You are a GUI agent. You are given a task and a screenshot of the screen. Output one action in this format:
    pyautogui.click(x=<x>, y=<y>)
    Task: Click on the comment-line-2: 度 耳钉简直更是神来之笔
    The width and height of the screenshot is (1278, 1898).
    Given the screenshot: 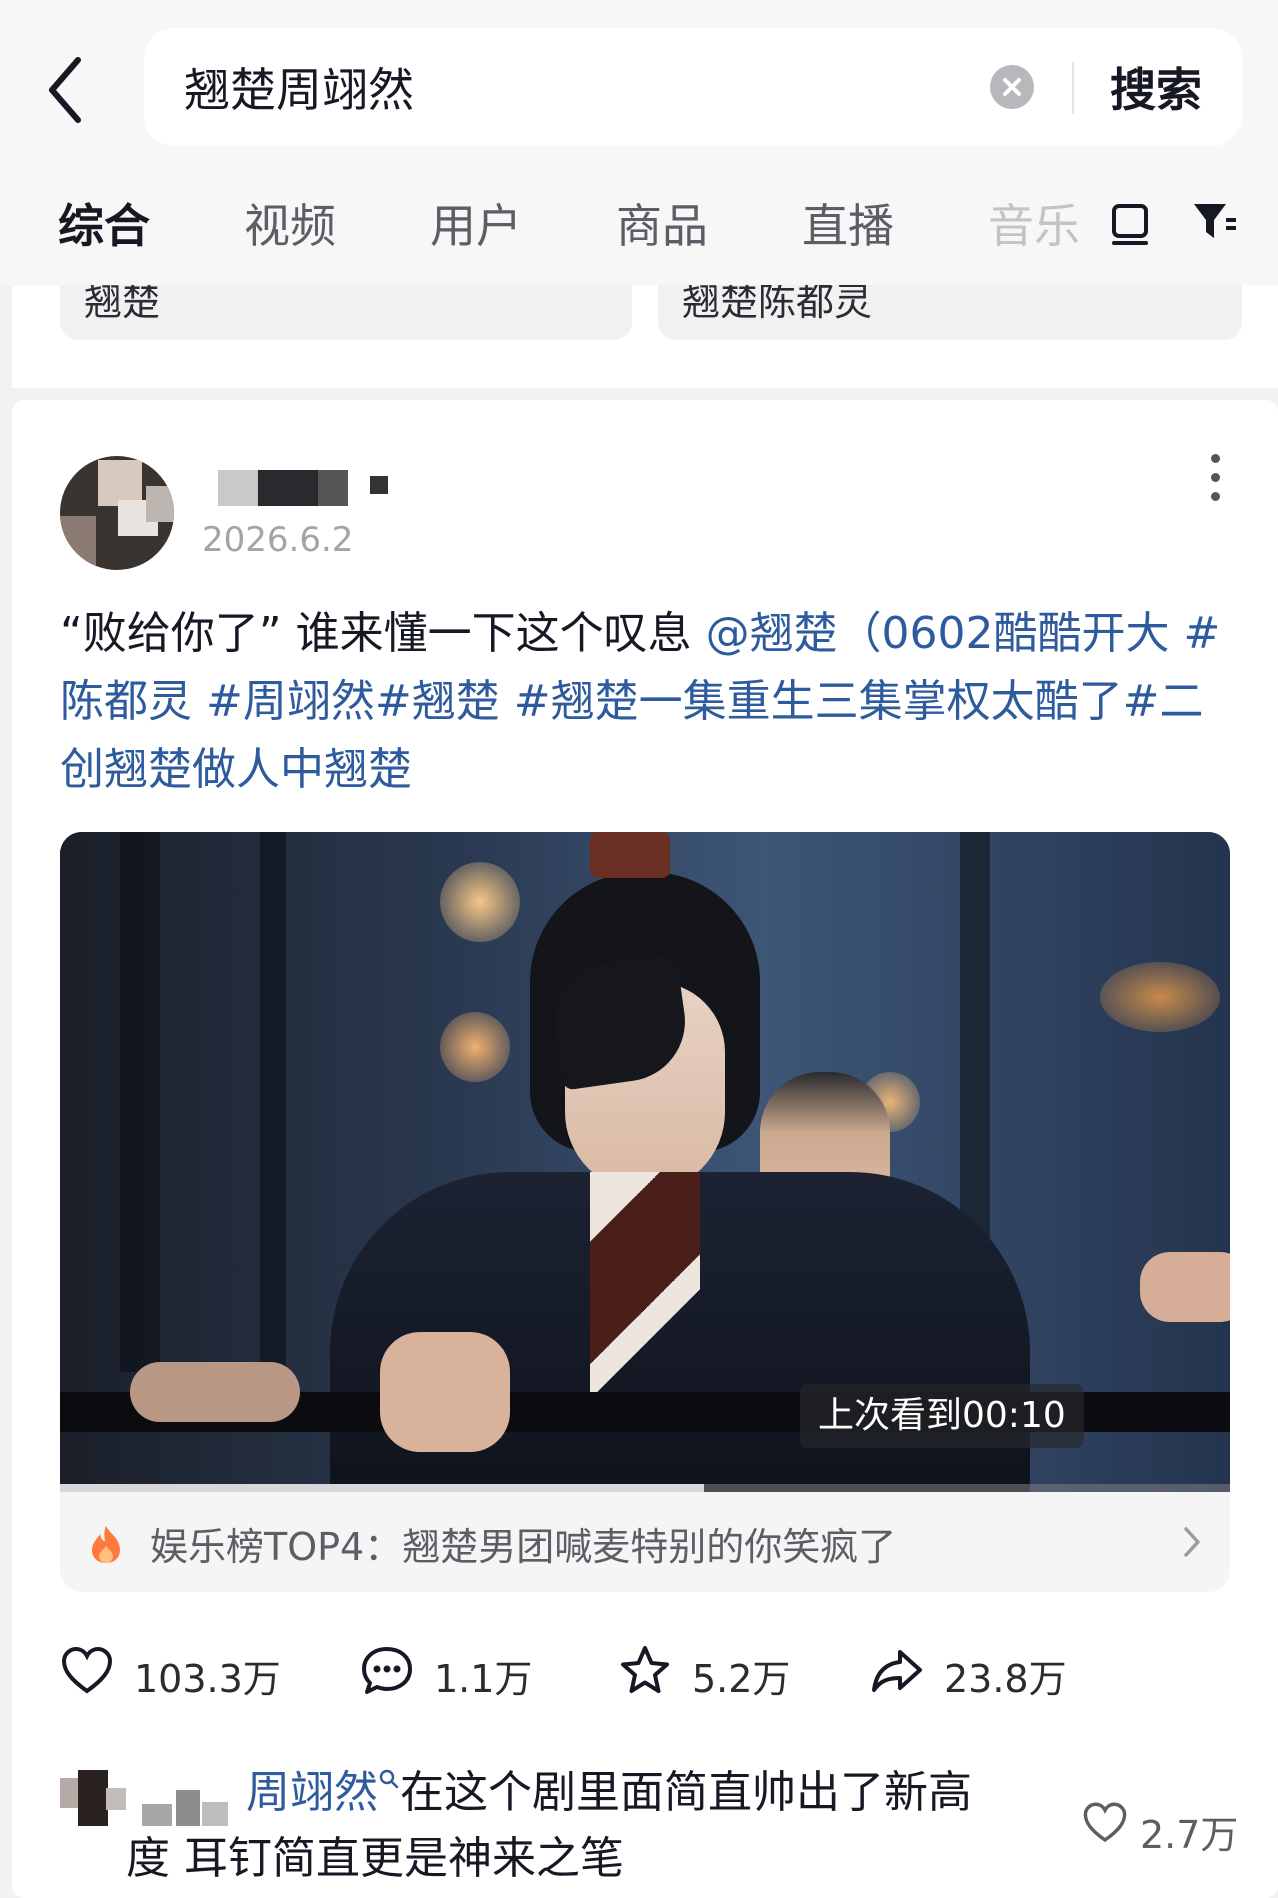 What is the action you would take?
    pyautogui.click(x=375, y=1858)
    